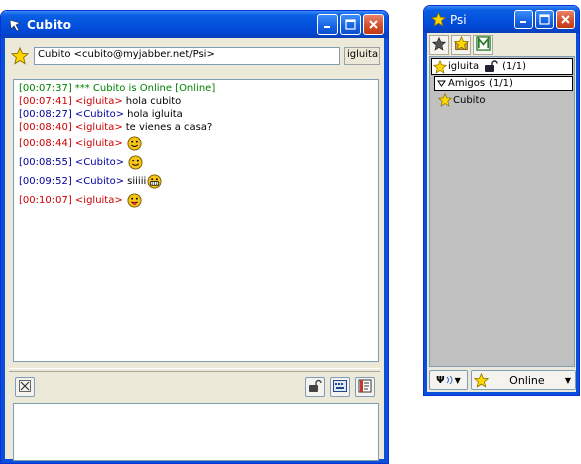 Image resolution: width=581 pixels, height=464 pixels. I want to click on chat-message-row: [00:10:07] <igluita>, so click(196, 200).